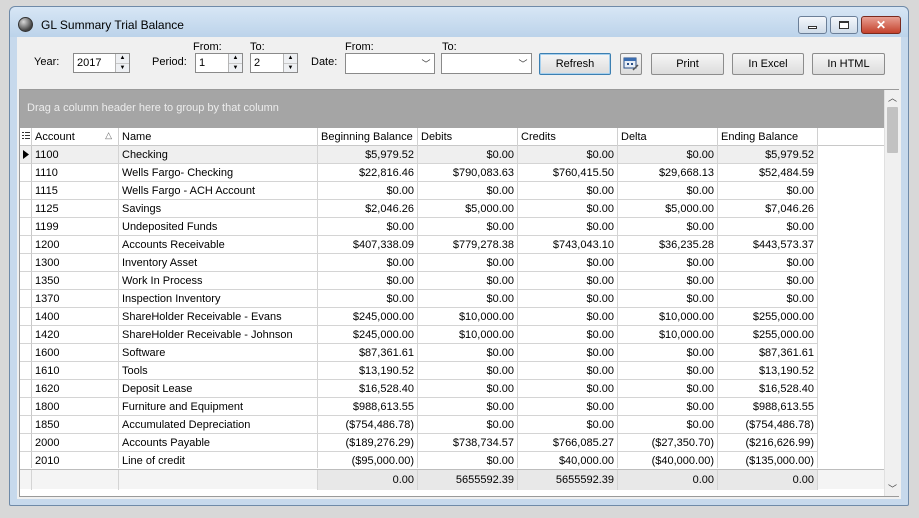 The image size is (919, 518). What do you see at coordinates (668, 335) in the screenshot?
I see `cell-delta: $10,000.00` at bounding box center [668, 335].